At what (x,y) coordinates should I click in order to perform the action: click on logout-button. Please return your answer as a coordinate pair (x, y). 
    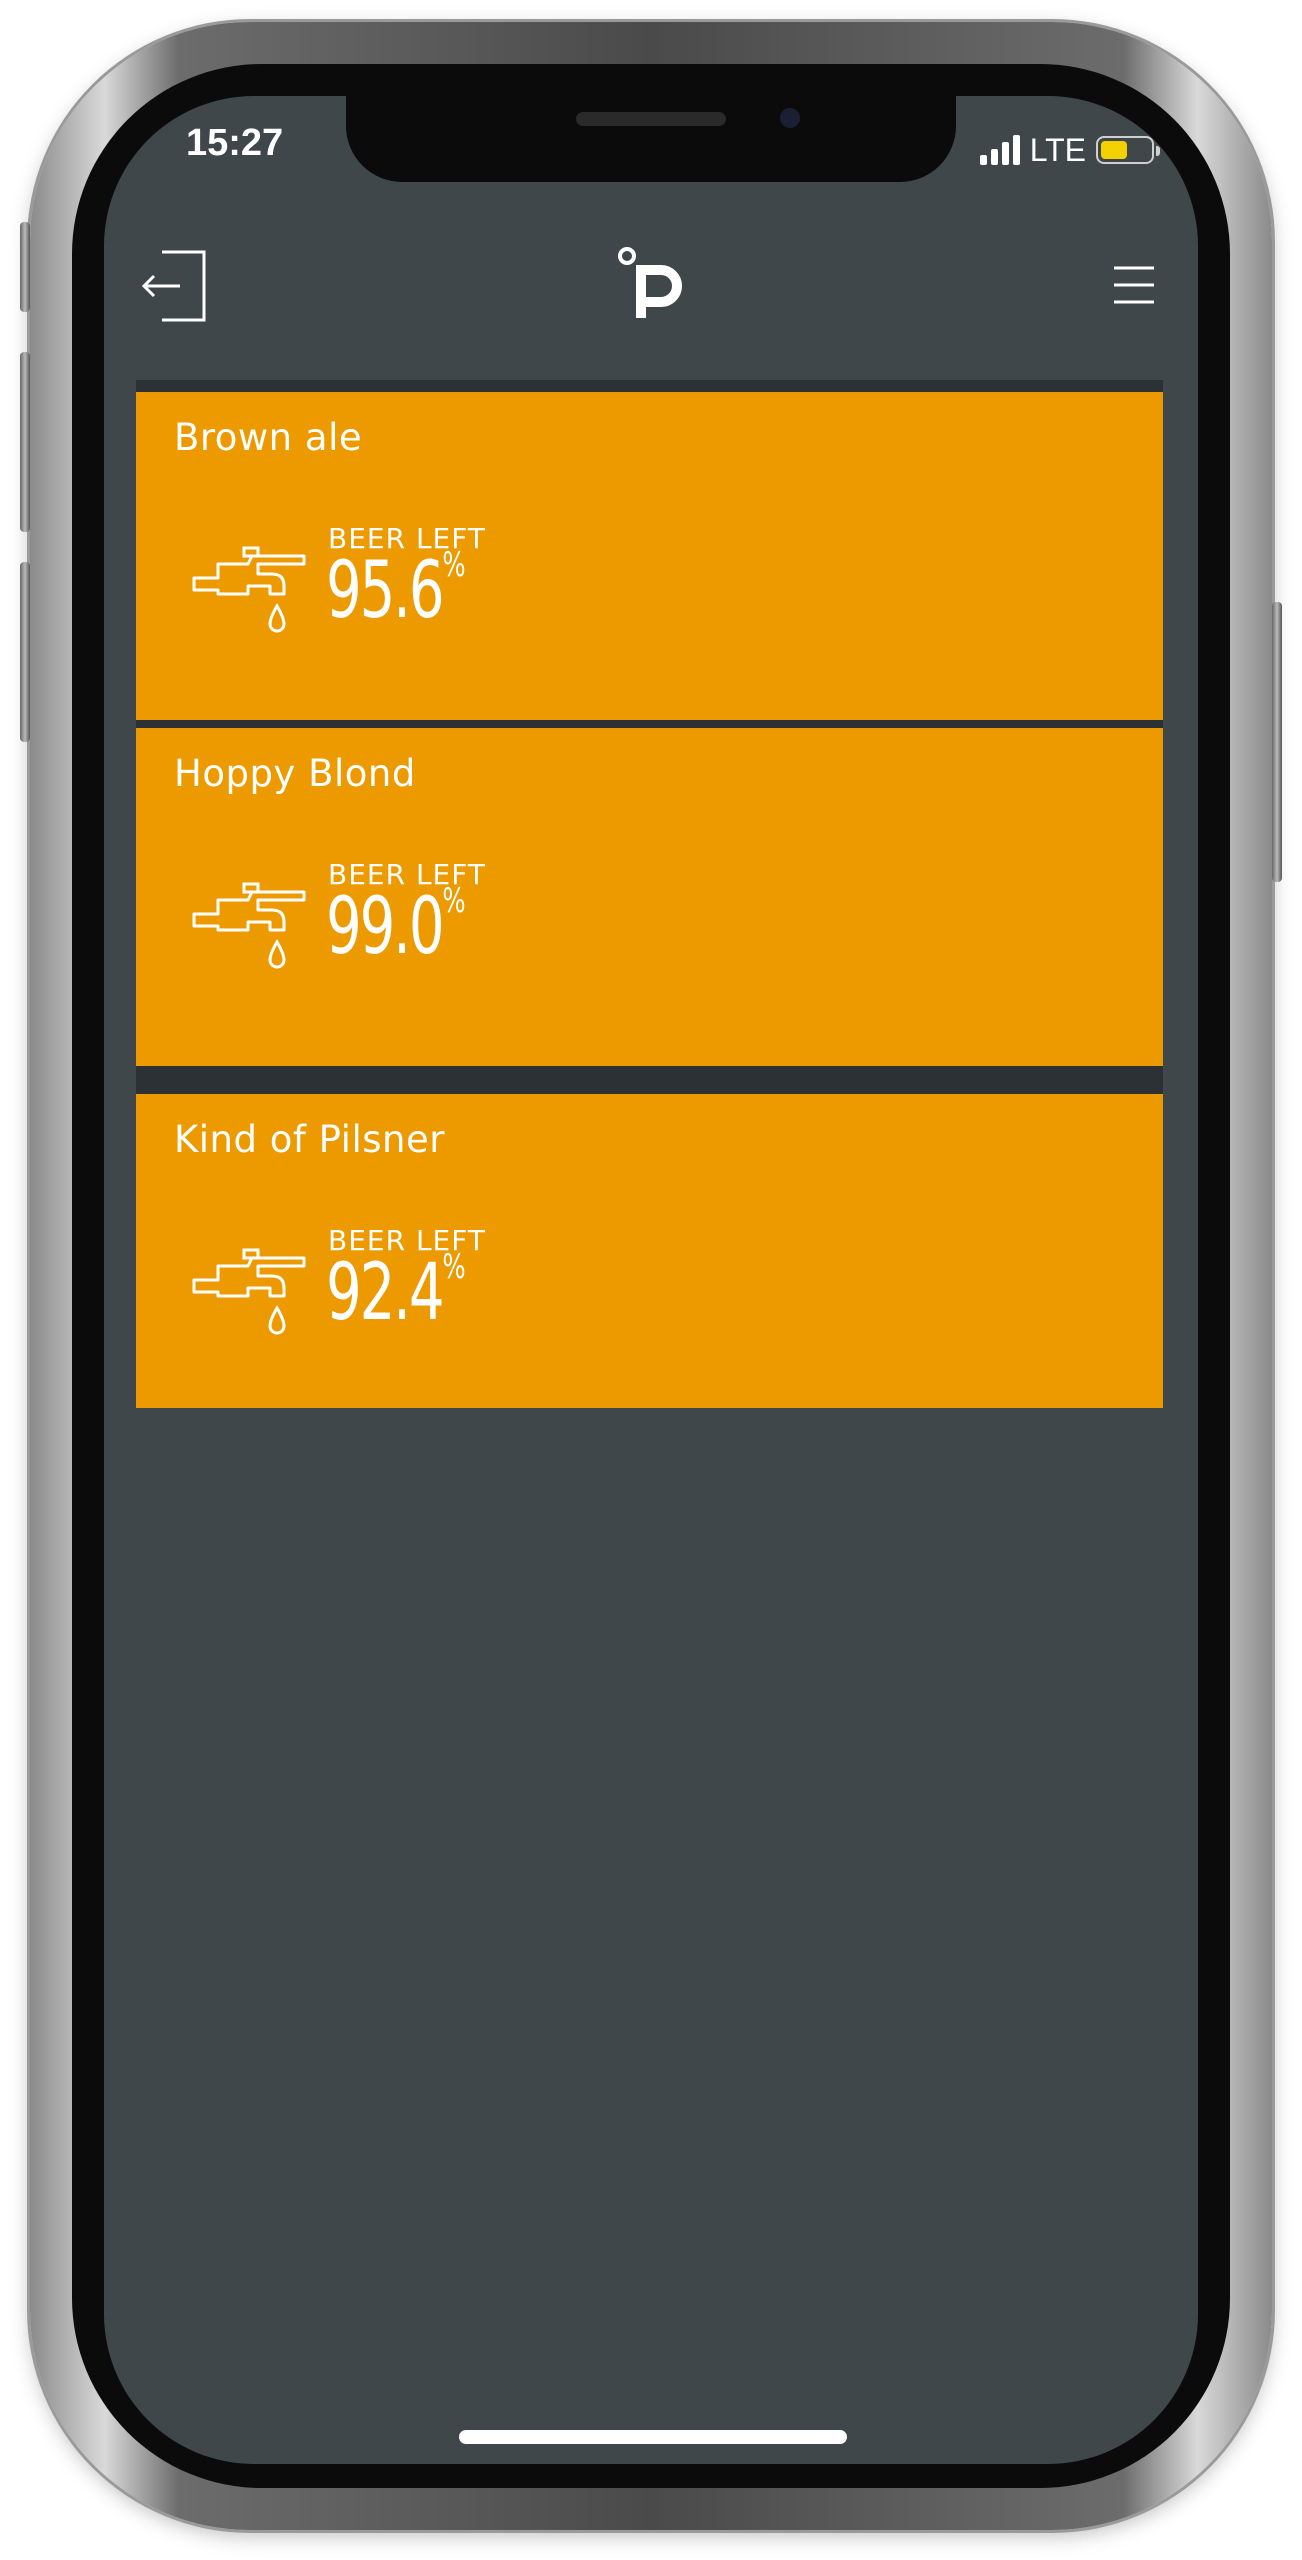
    Looking at the image, I should click on (176, 286).